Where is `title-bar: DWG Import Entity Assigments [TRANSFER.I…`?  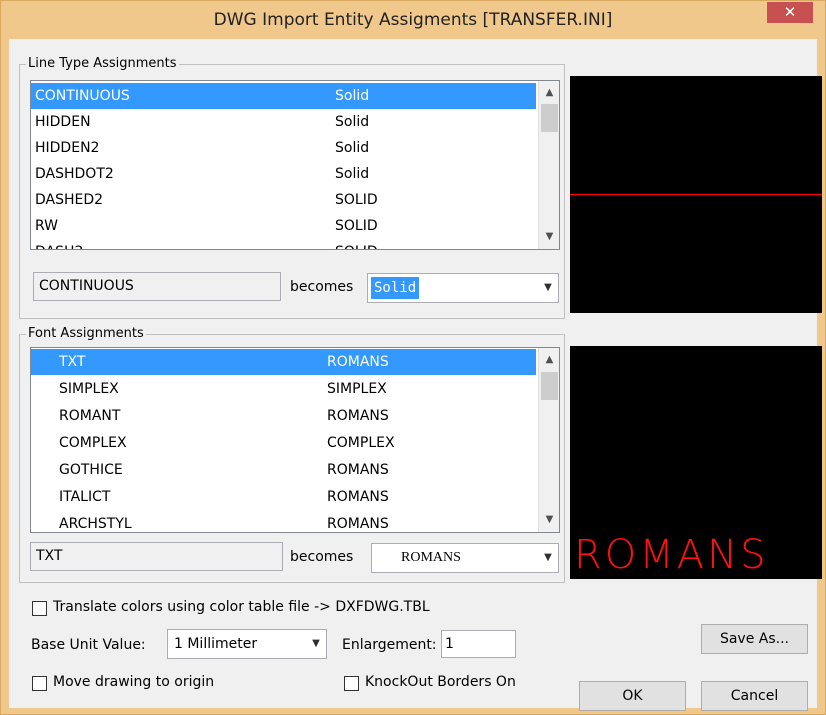
title-bar: DWG Import Entity Assigments [TRANSFER.I… is located at coordinates (413, 20).